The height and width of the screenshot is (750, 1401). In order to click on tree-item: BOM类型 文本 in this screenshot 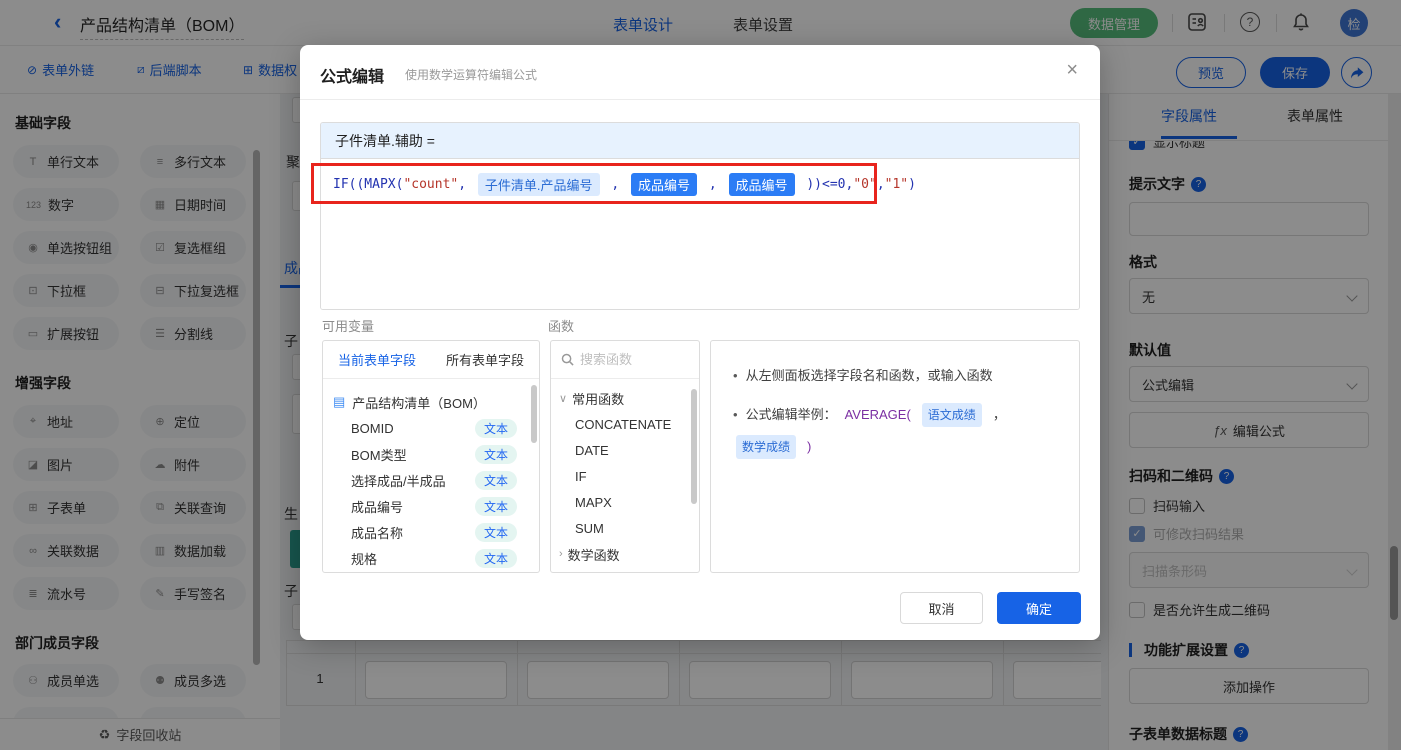, I will do `click(432, 454)`.